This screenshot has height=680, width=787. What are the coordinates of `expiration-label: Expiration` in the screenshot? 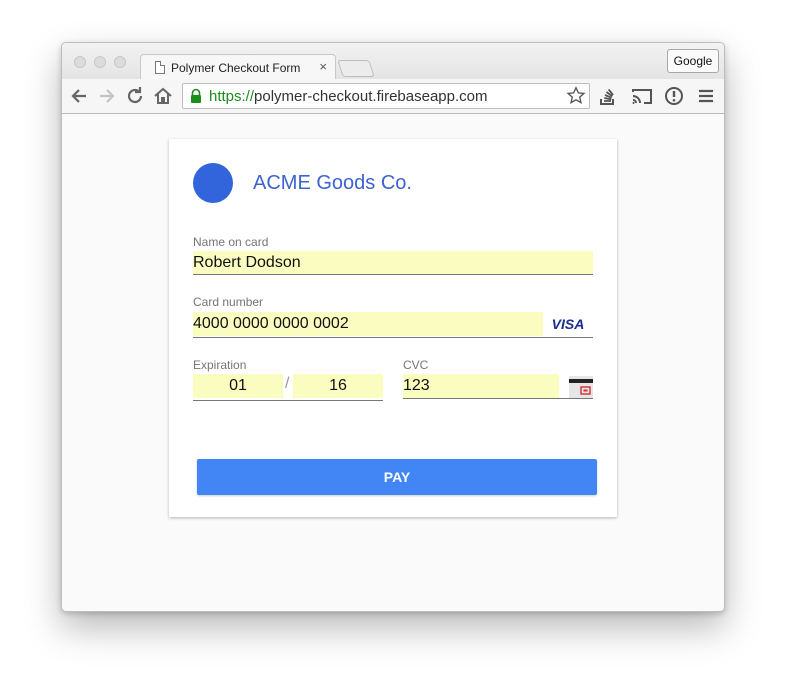 It's located at (220, 365).